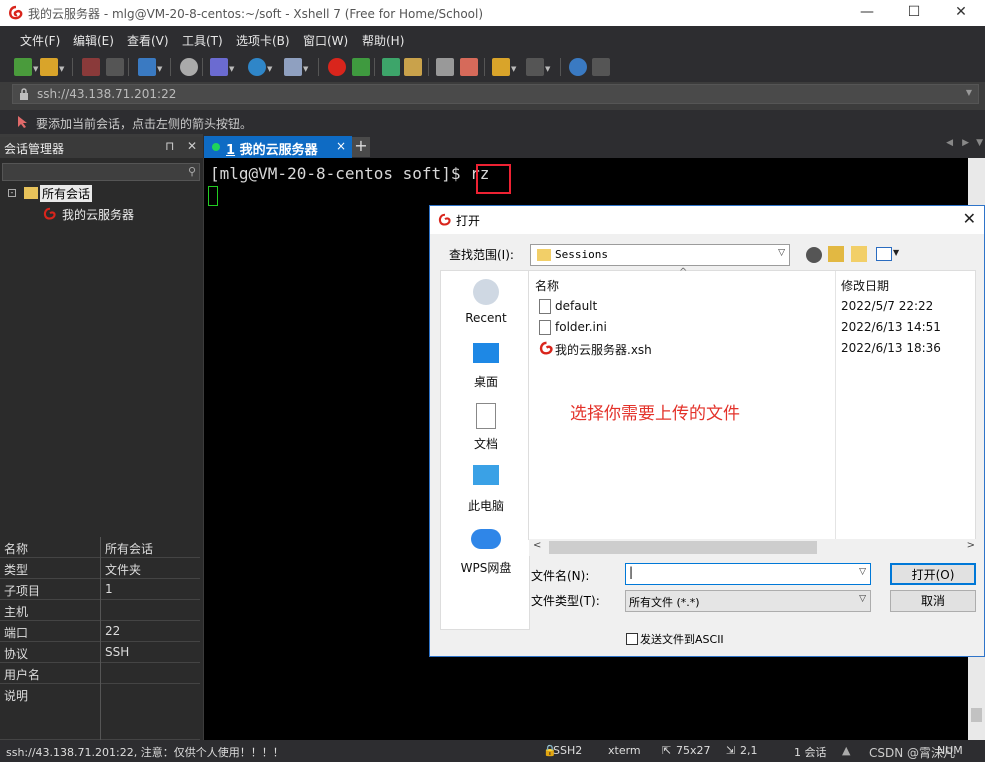 This screenshot has height=762, width=985. I want to click on status-connection: ssh://43.138.71.201:22, 注意：仅供个人使用！！！！, so click(145, 752).